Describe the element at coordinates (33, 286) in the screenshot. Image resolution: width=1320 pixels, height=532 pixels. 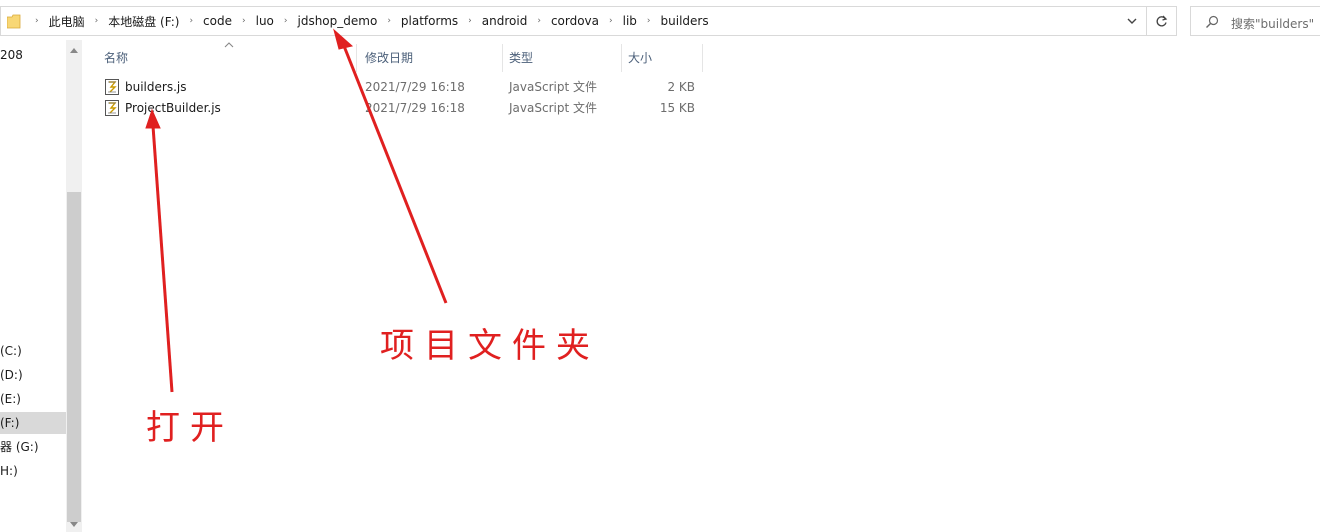
I see `navigation-pane: 208 (C:) (D:) (E:) (F:) 器 (G:) H:)` at that location.